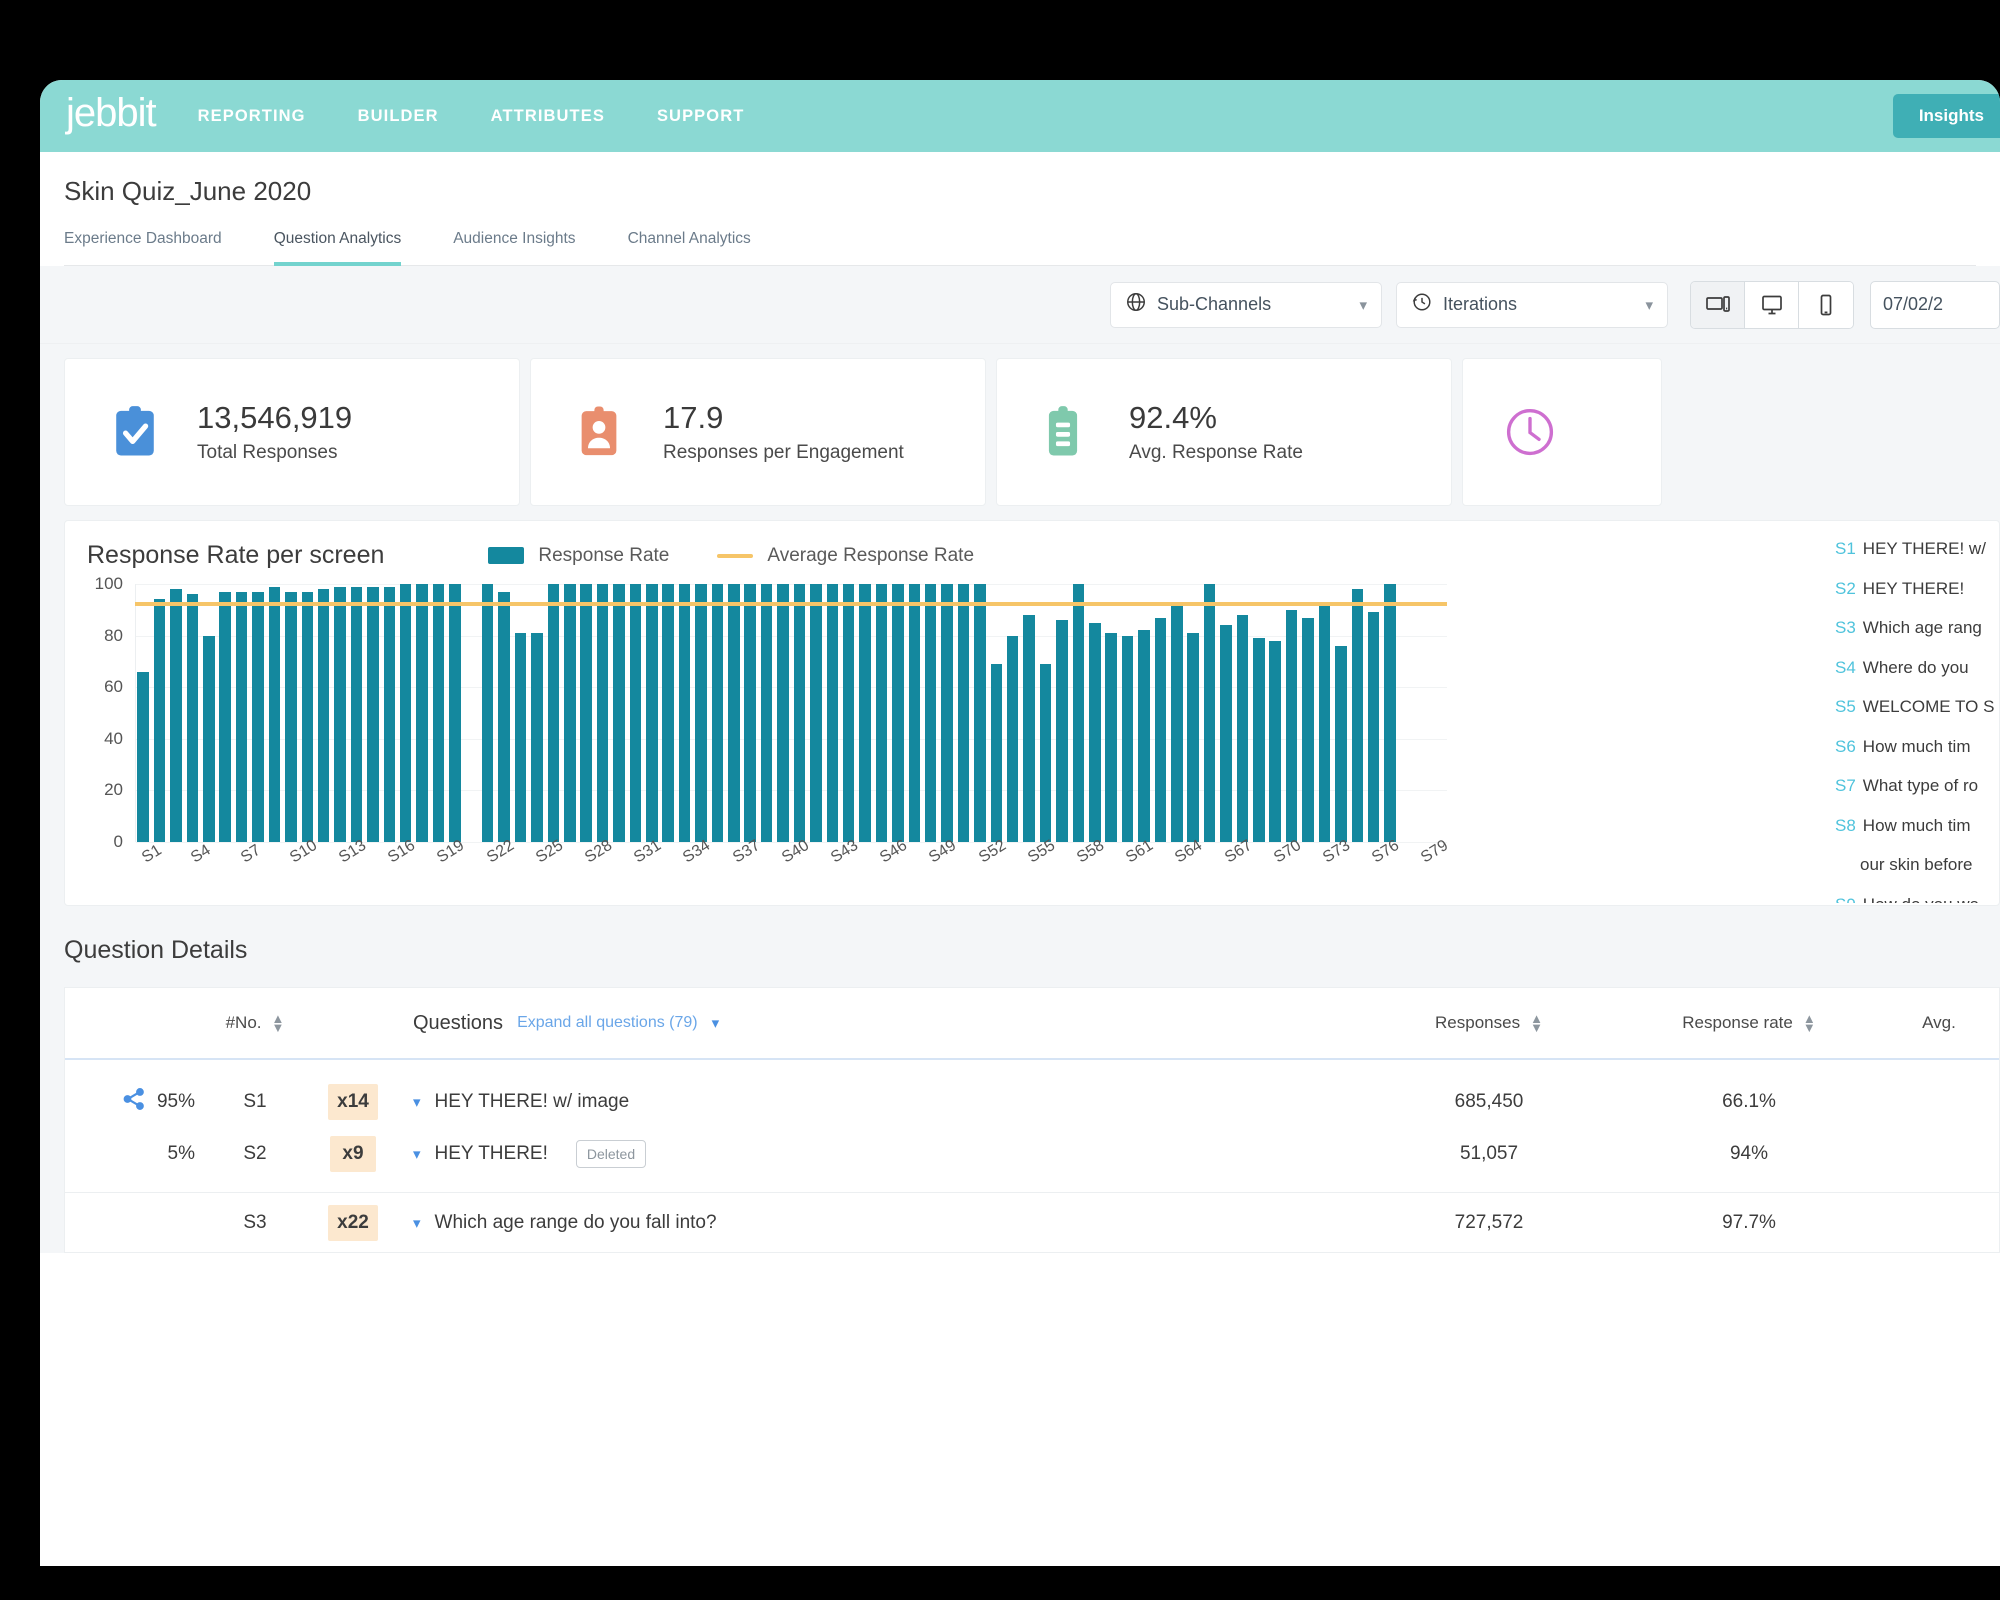 This screenshot has height=1600, width=2000. I want to click on table-row: 5% S2 x9 ▾ HEY THERE! Deleted 51,057 94%, so click(1032, 1154).